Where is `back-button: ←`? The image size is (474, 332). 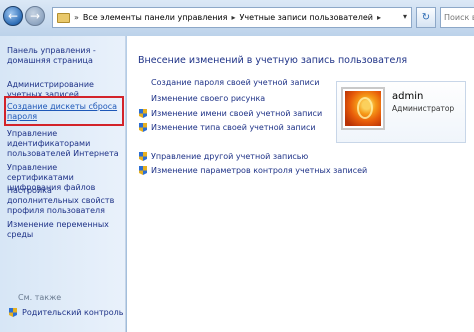 back-button: ← is located at coordinates (13, 16).